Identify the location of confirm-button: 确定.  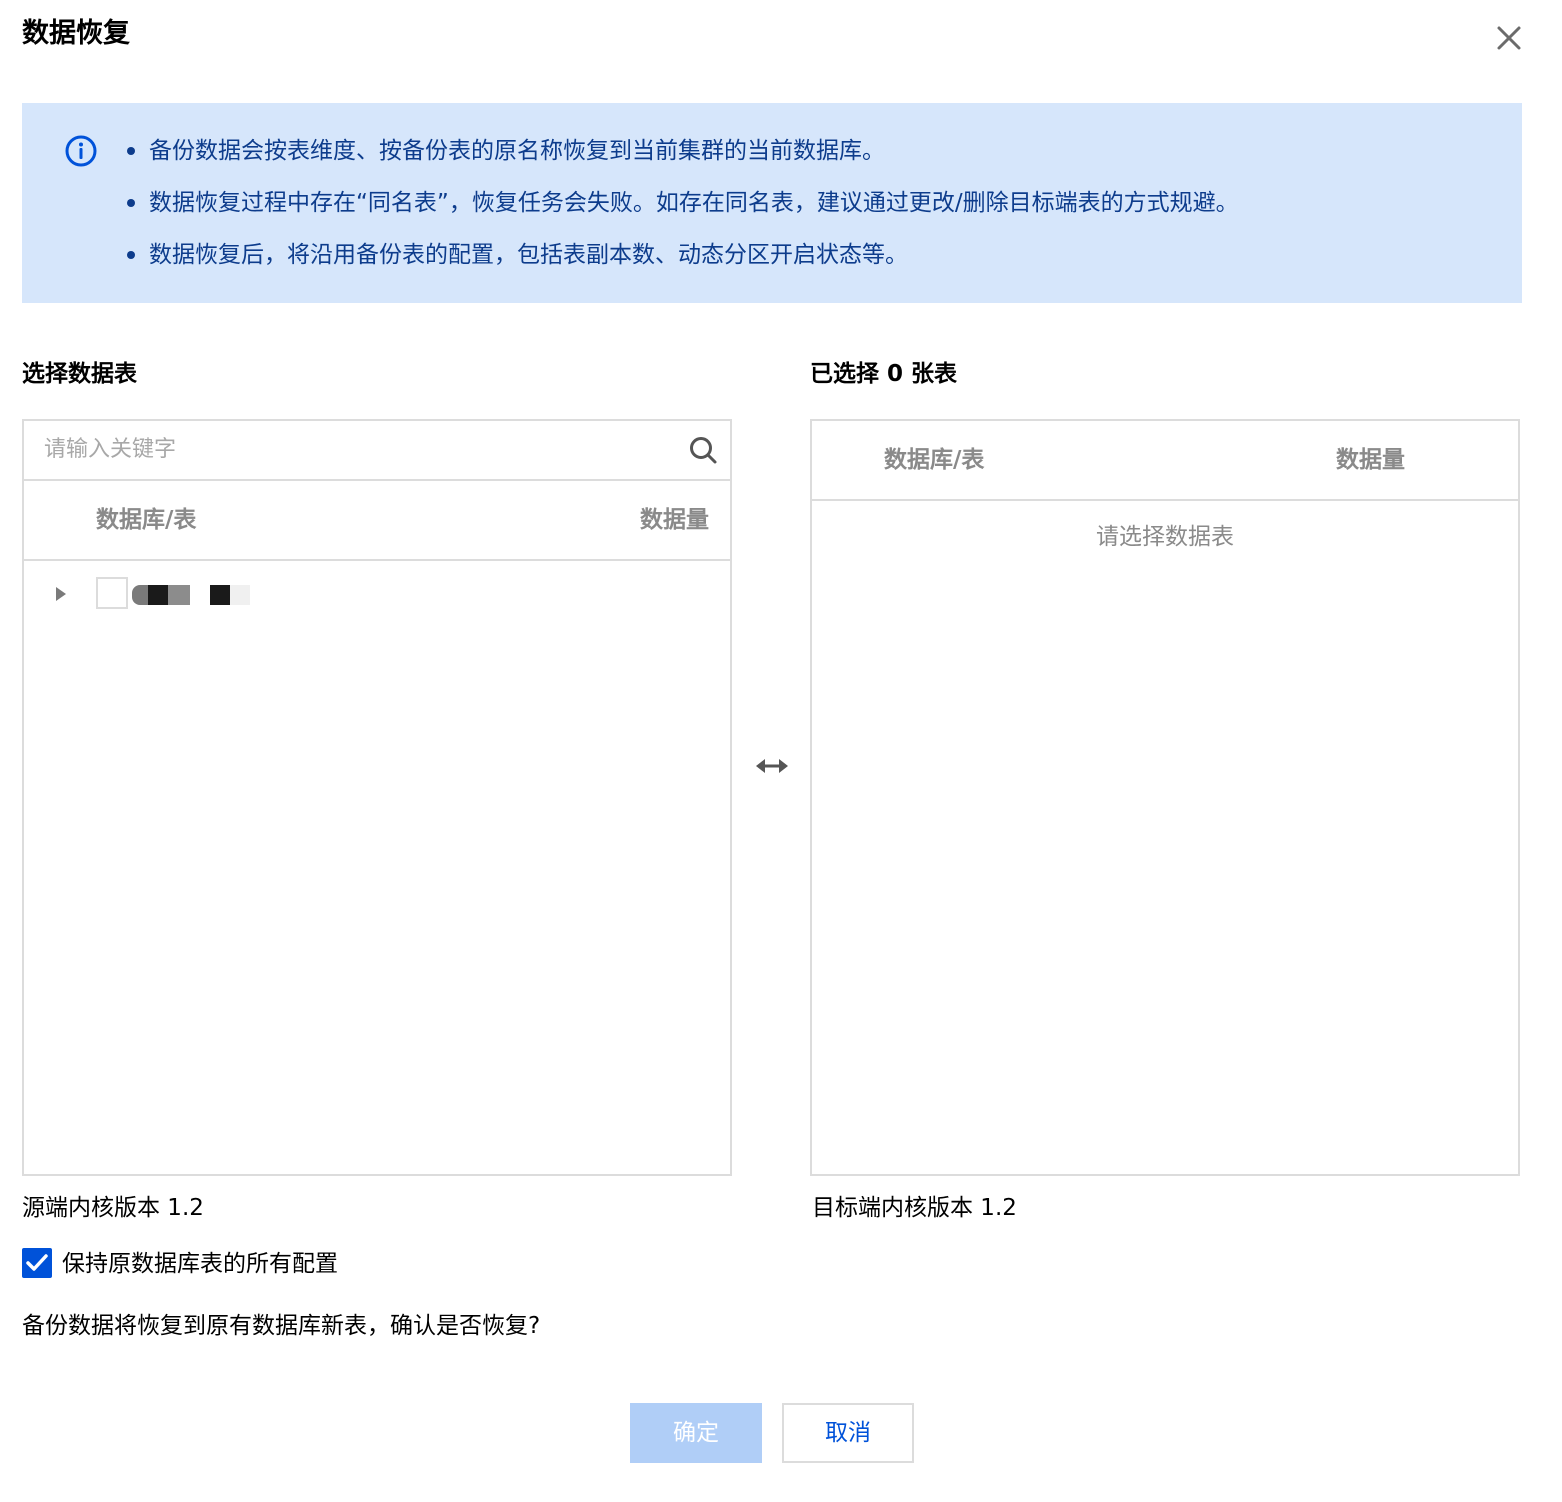
(696, 1433).